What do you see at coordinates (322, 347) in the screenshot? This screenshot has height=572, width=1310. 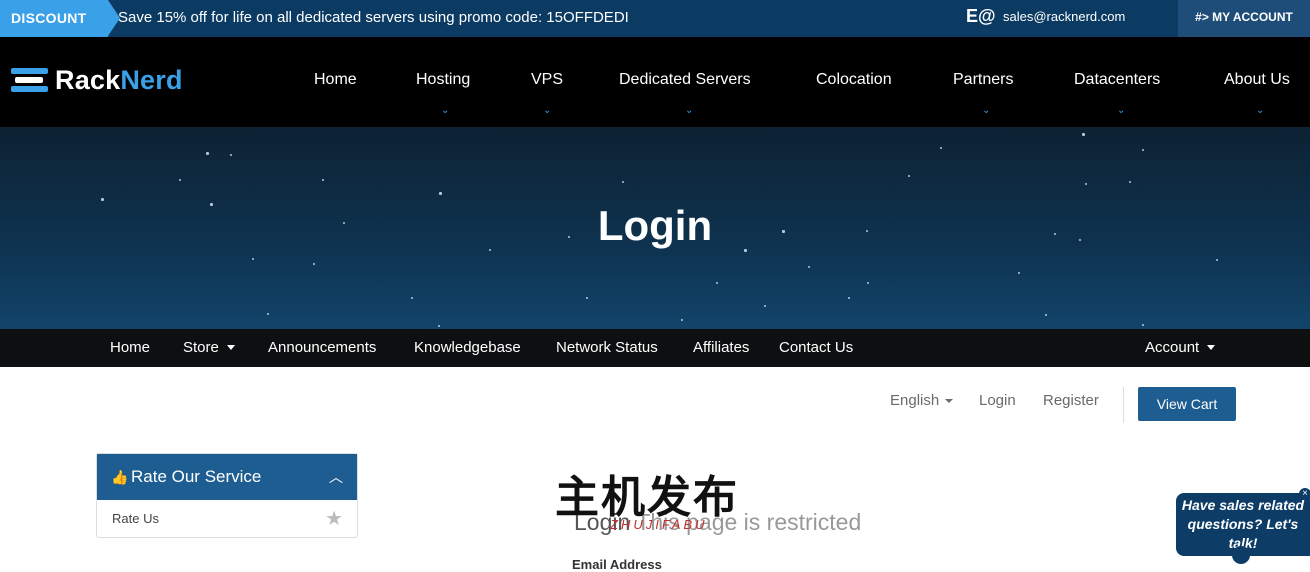 I see `subnav-announcements: Announcements` at bounding box center [322, 347].